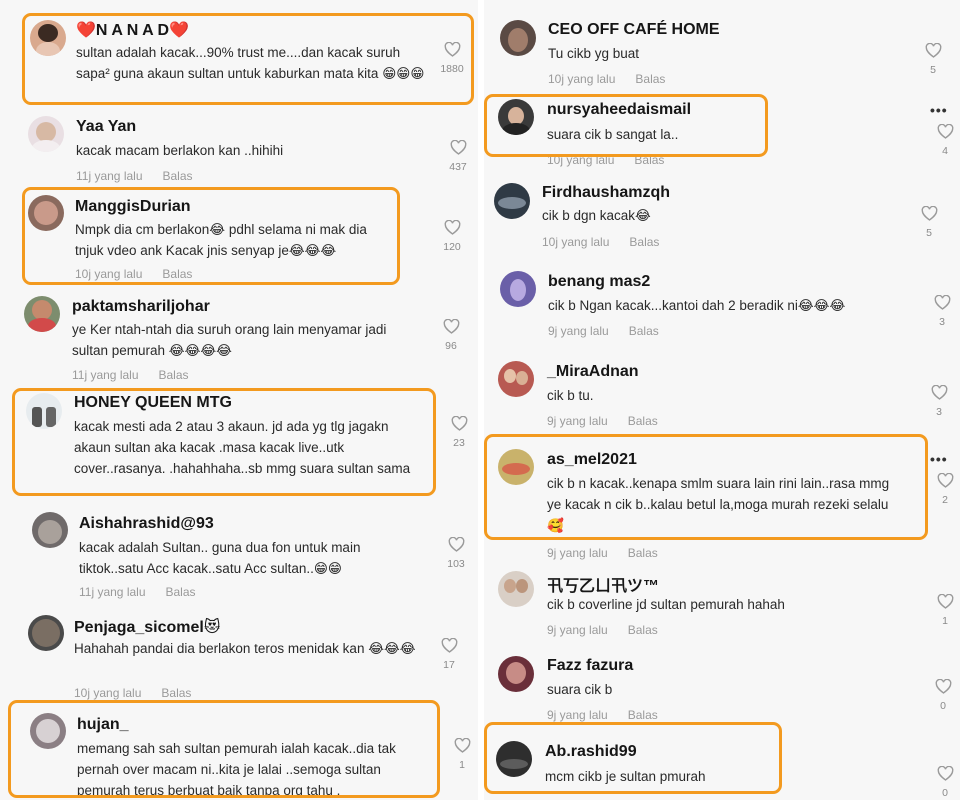 The width and height of the screenshot is (960, 801). Describe the element at coordinates (945, 140) in the screenshot. I see `like-button: 4` at that location.